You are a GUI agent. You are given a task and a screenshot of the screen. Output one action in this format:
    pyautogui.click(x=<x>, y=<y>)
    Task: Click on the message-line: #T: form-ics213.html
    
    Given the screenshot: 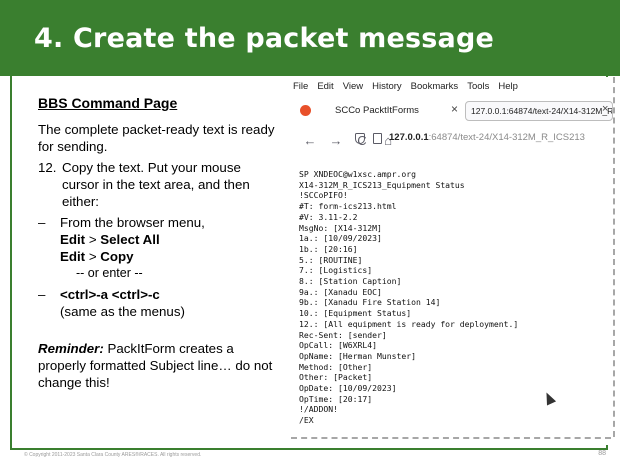 What is the action you would take?
    pyautogui.click(x=348, y=206)
    